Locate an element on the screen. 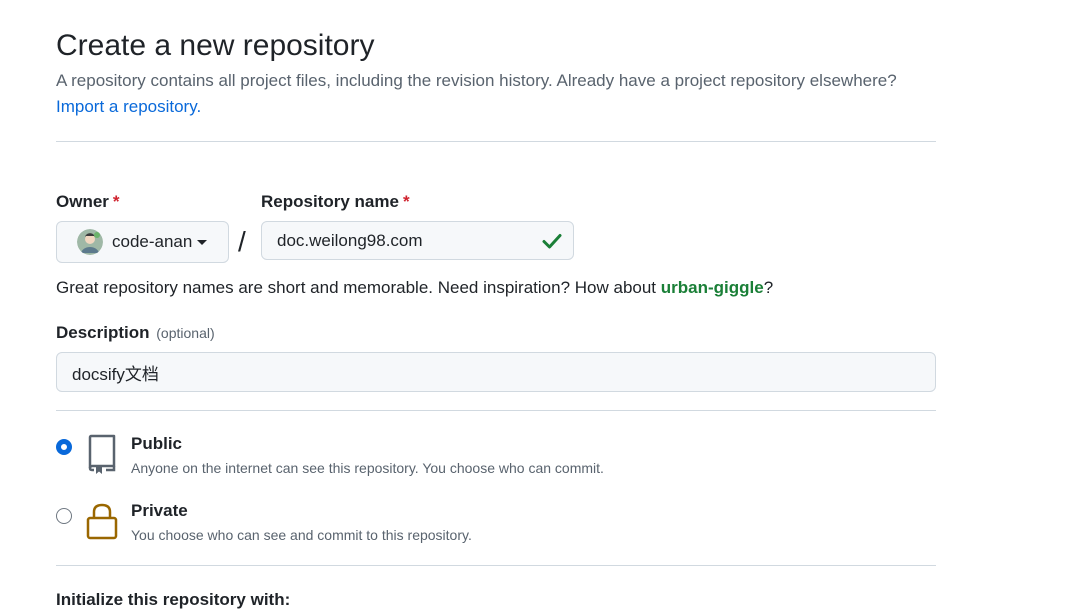  chevron-down-icon is located at coordinates (202, 242).